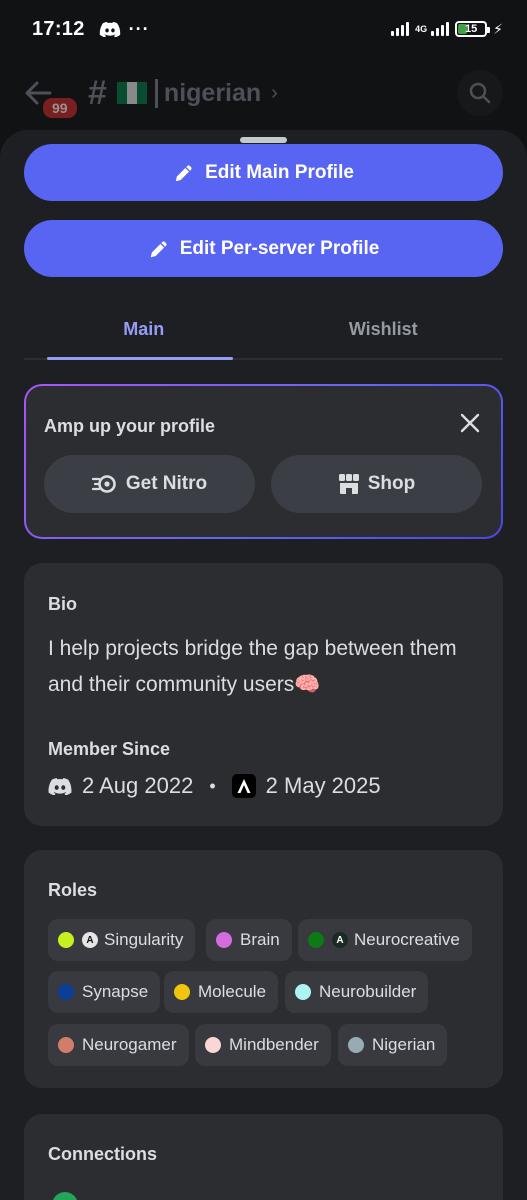 The width and height of the screenshot is (527, 1200). I want to click on role-chip: Mindbender, so click(263, 1045).